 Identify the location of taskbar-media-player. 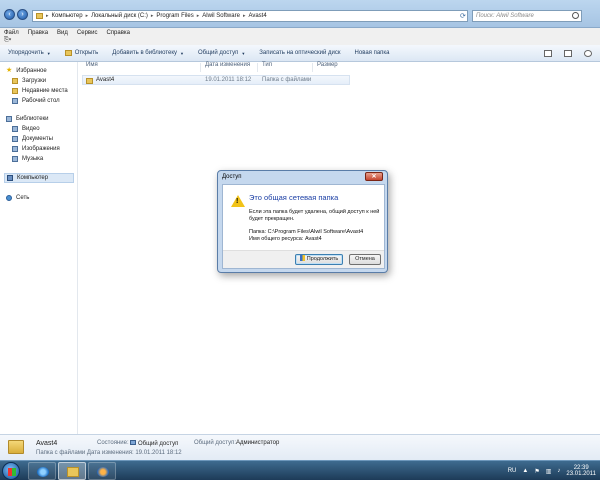
(102, 471).